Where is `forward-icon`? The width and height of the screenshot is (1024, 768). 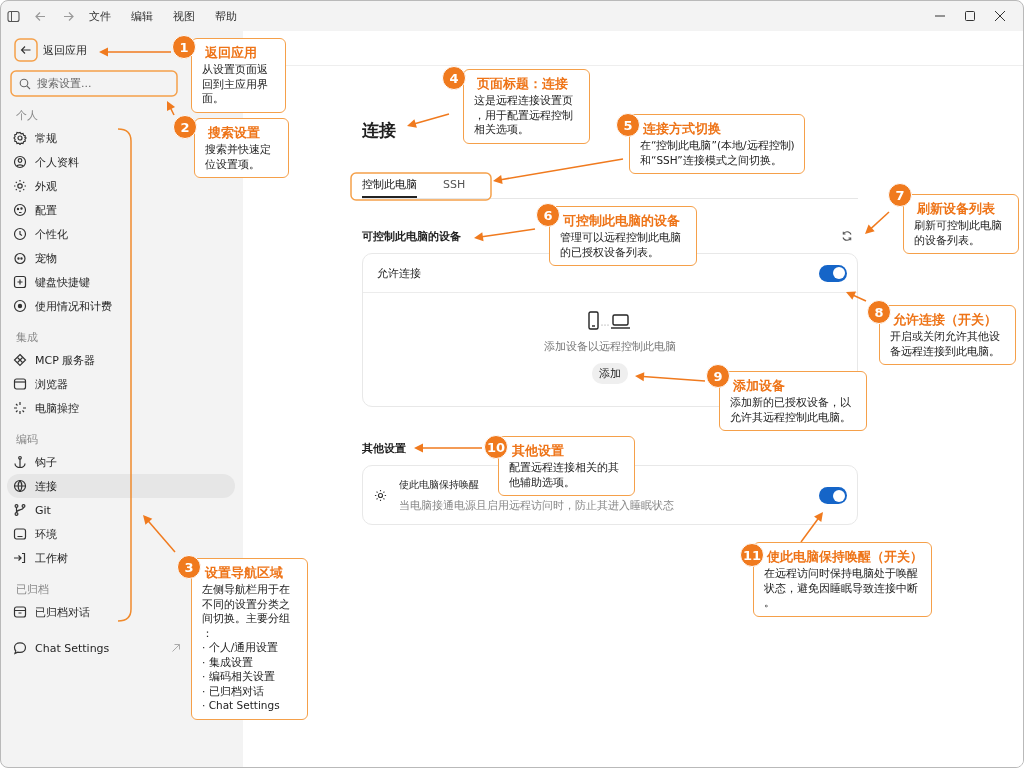 forward-icon is located at coordinates (68, 16).